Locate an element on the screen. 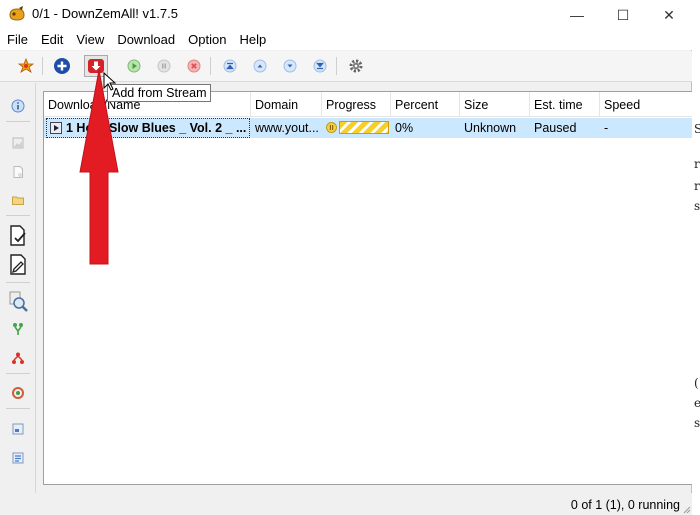 Image resolution: width=700 pixels, height=515 pixels. merge-icon is located at coordinates (18, 329).